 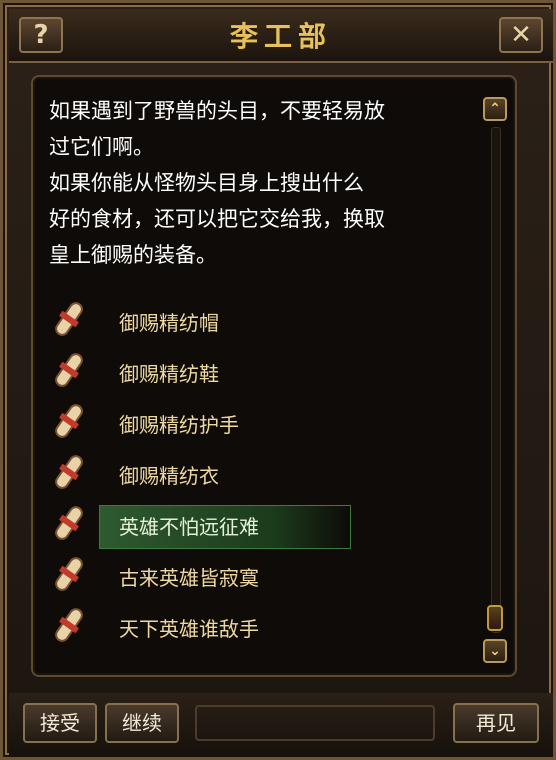 I want to click on chevron-up-icon: ⌃, so click(x=495, y=109).